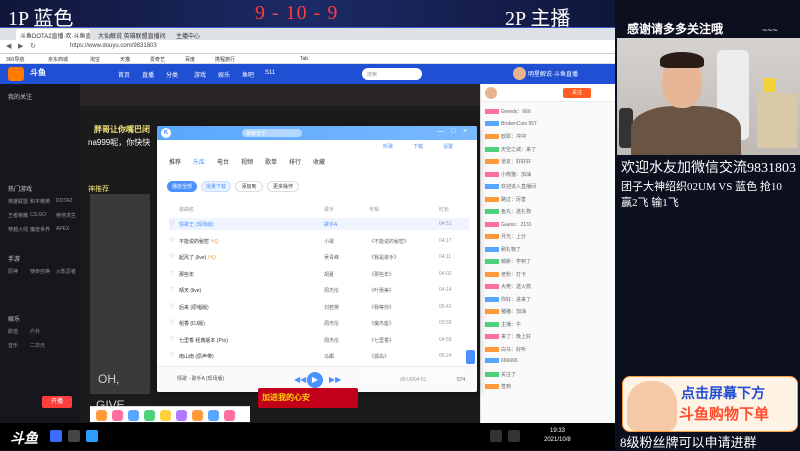  Describe the element at coordinates (13, 331) in the screenshot. I see `sidebar-item: 颜值` at that location.